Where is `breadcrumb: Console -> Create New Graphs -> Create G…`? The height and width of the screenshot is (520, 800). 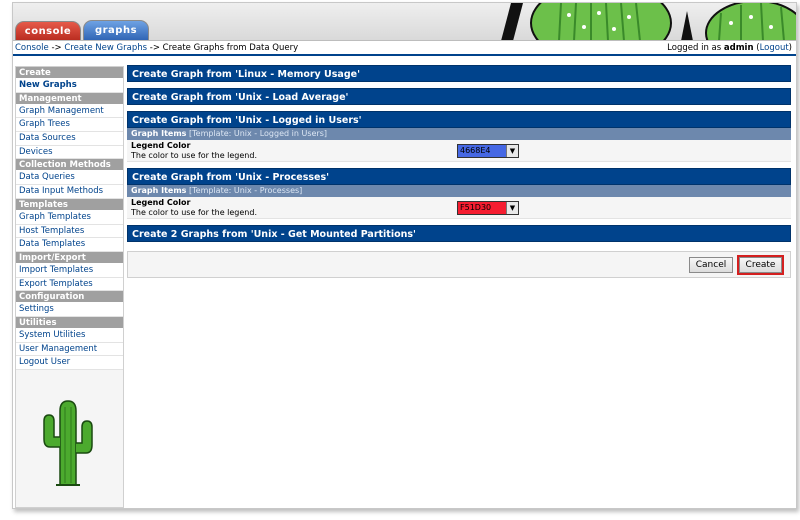
breadcrumb: Console -> Create New Graphs -> Create G… is located at coordinates (404, 48).